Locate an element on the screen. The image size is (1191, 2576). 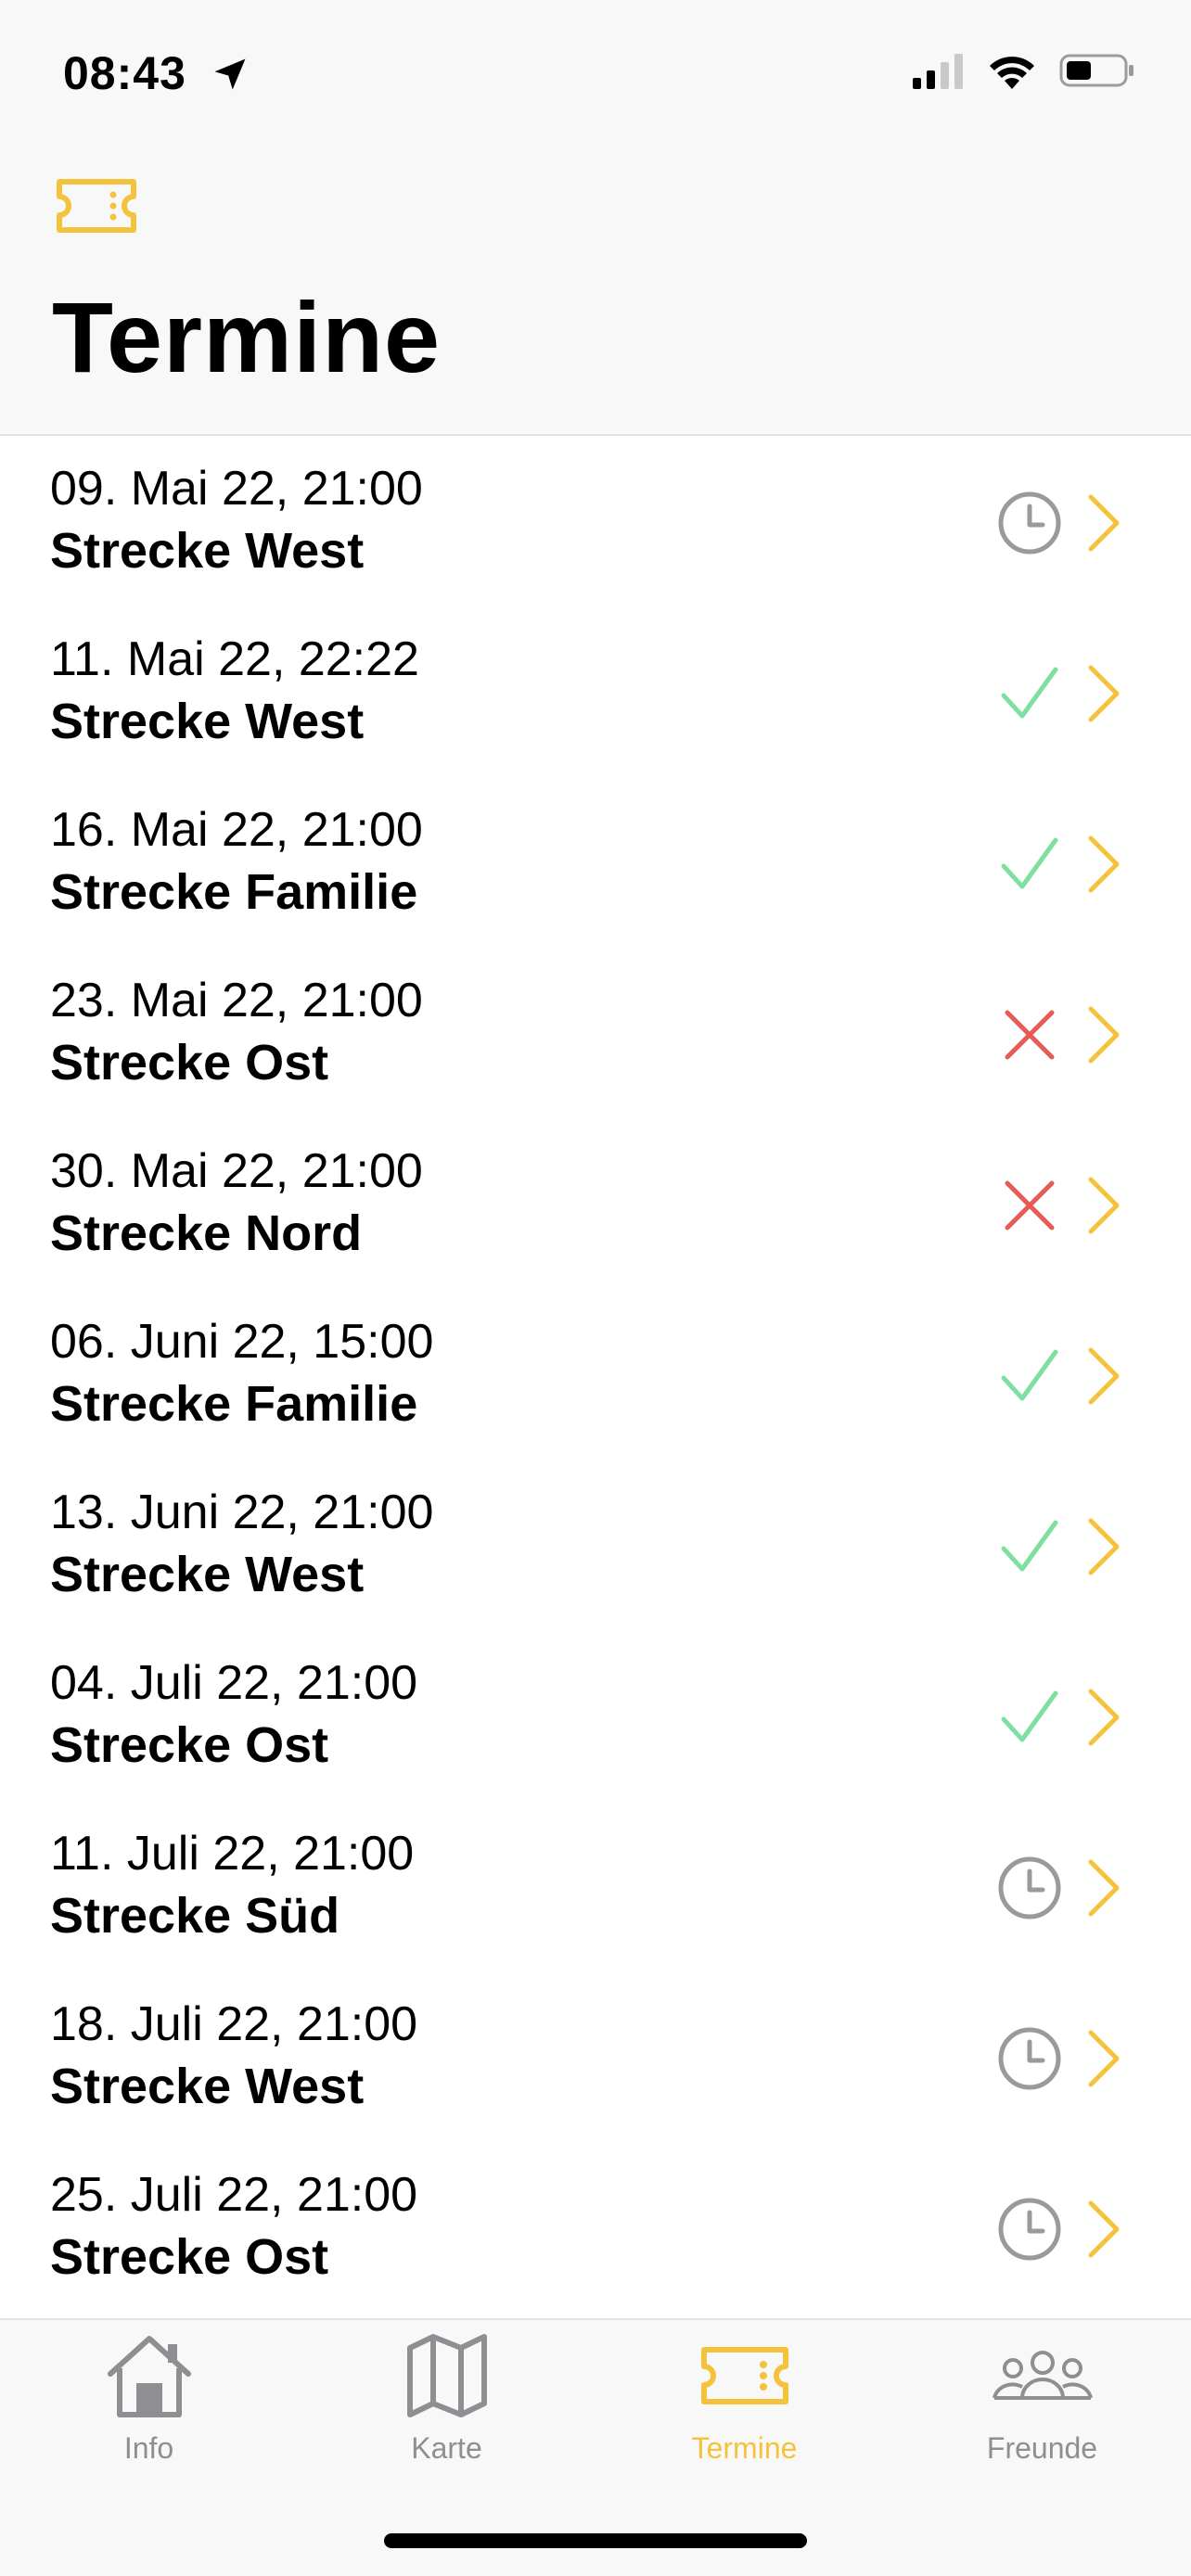
status-time: 08:43 is located at coordinates (124, 73).